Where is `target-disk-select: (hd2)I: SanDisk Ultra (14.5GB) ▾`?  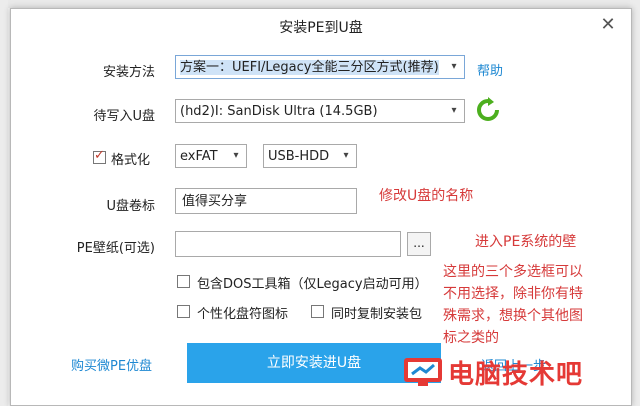 target-disk-select: (hd2)I: SanDisk Ultra (14.5GB) ▾ is located at coordinates (320, 111).